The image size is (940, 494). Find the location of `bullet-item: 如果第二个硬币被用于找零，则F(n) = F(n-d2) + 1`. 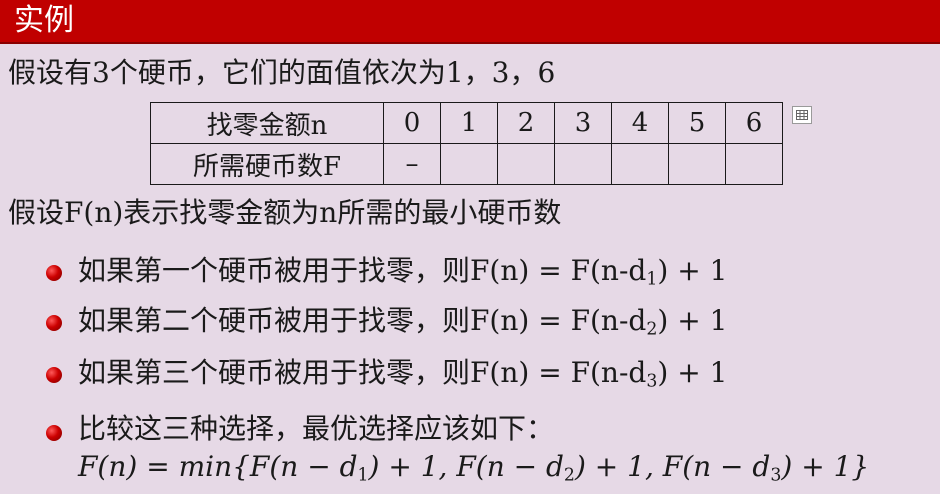

bullet-item: 如果第二个硬币被用于找零，则F(n) = F(n-d2) + 1 is located at coordinates (403, 322).